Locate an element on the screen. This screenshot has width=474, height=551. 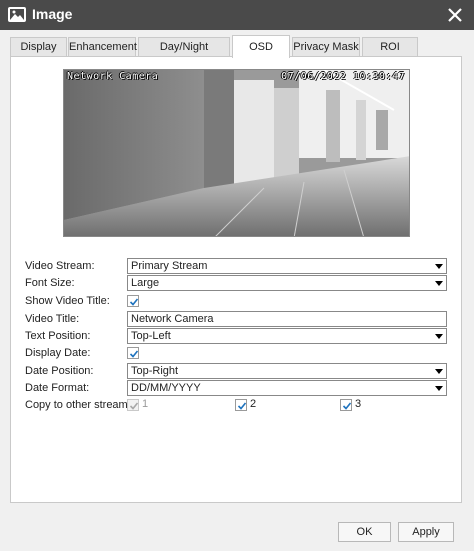
copy-stream-1-checkbox is located at coordinates (133, 405).